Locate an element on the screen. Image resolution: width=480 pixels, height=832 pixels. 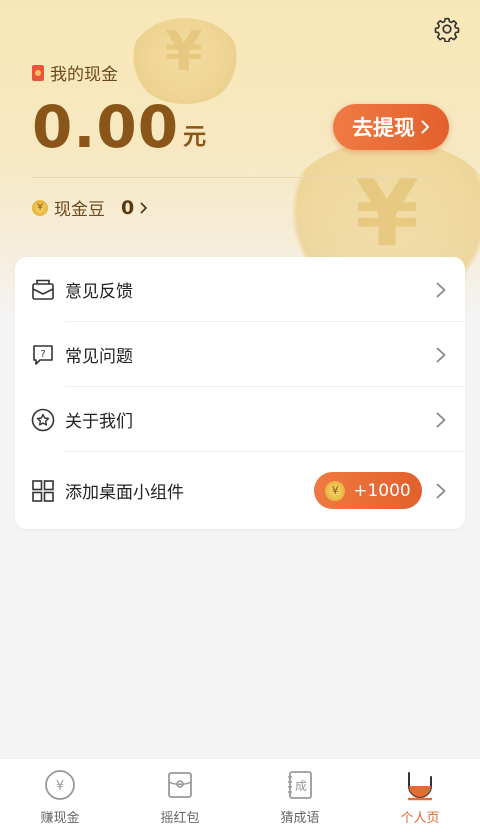
yen-watermark-icon: ¥ is located at coordinates (184, 51).